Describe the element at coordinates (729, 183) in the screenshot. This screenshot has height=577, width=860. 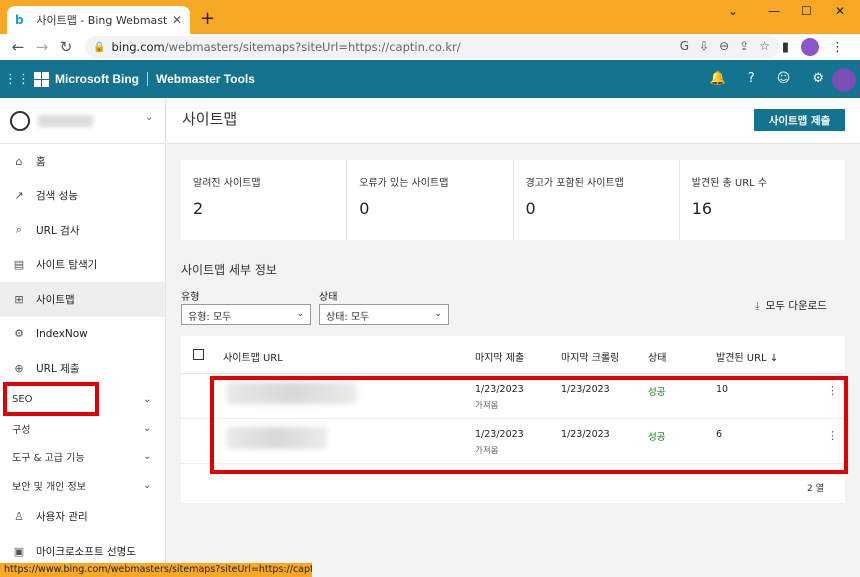
I see `stat-label: 발견된 총 URL 수` at that location.